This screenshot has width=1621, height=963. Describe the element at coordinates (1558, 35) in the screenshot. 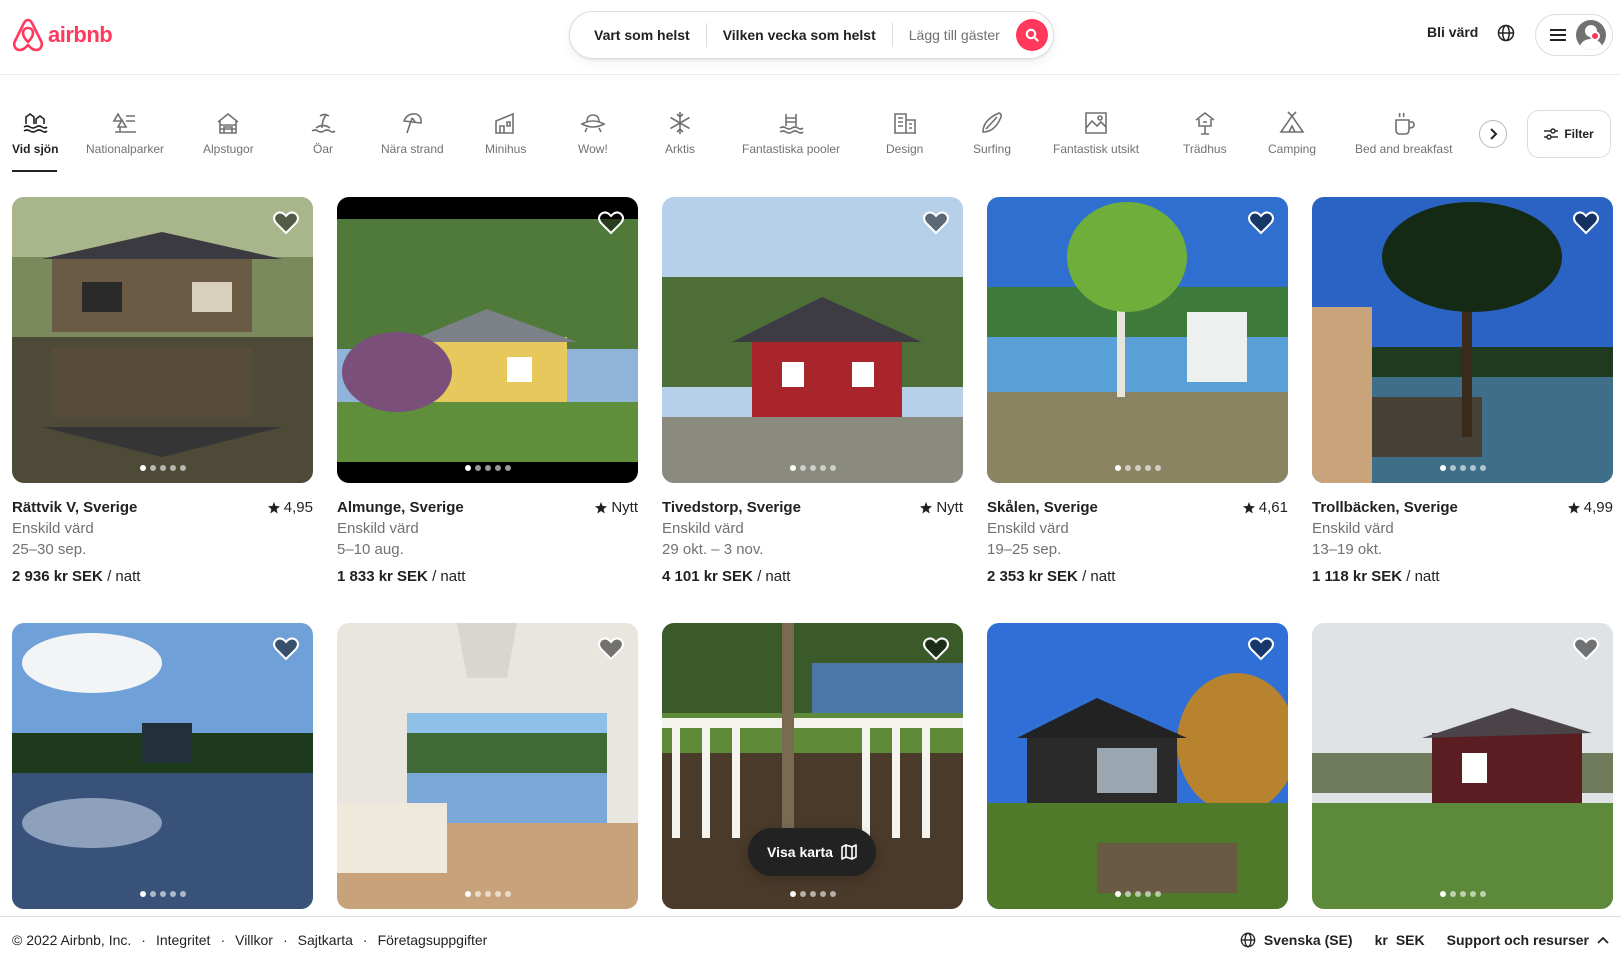

I see `hamburger-menu-icon` at that location.